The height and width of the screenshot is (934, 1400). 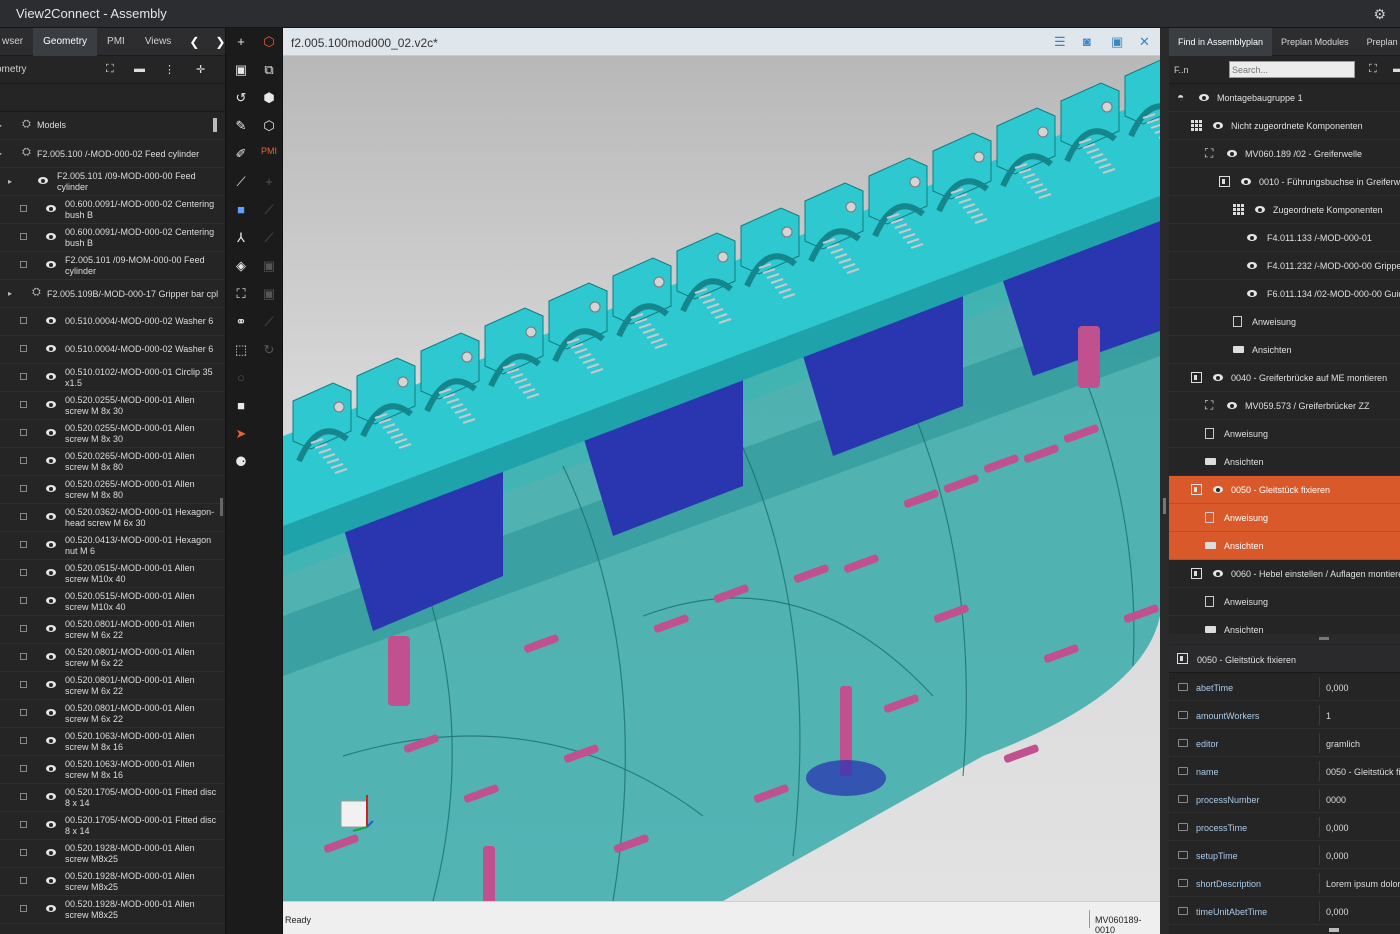 I want to click on search-input, so click(x=1292, y=69).